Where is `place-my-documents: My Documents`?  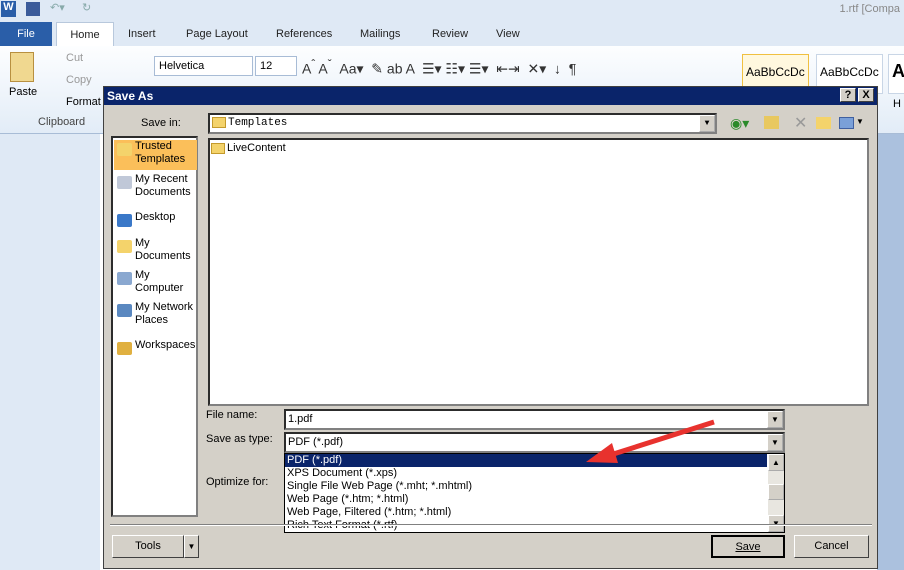
place-my-documents: My Documents is located at coordinates (155, 253).